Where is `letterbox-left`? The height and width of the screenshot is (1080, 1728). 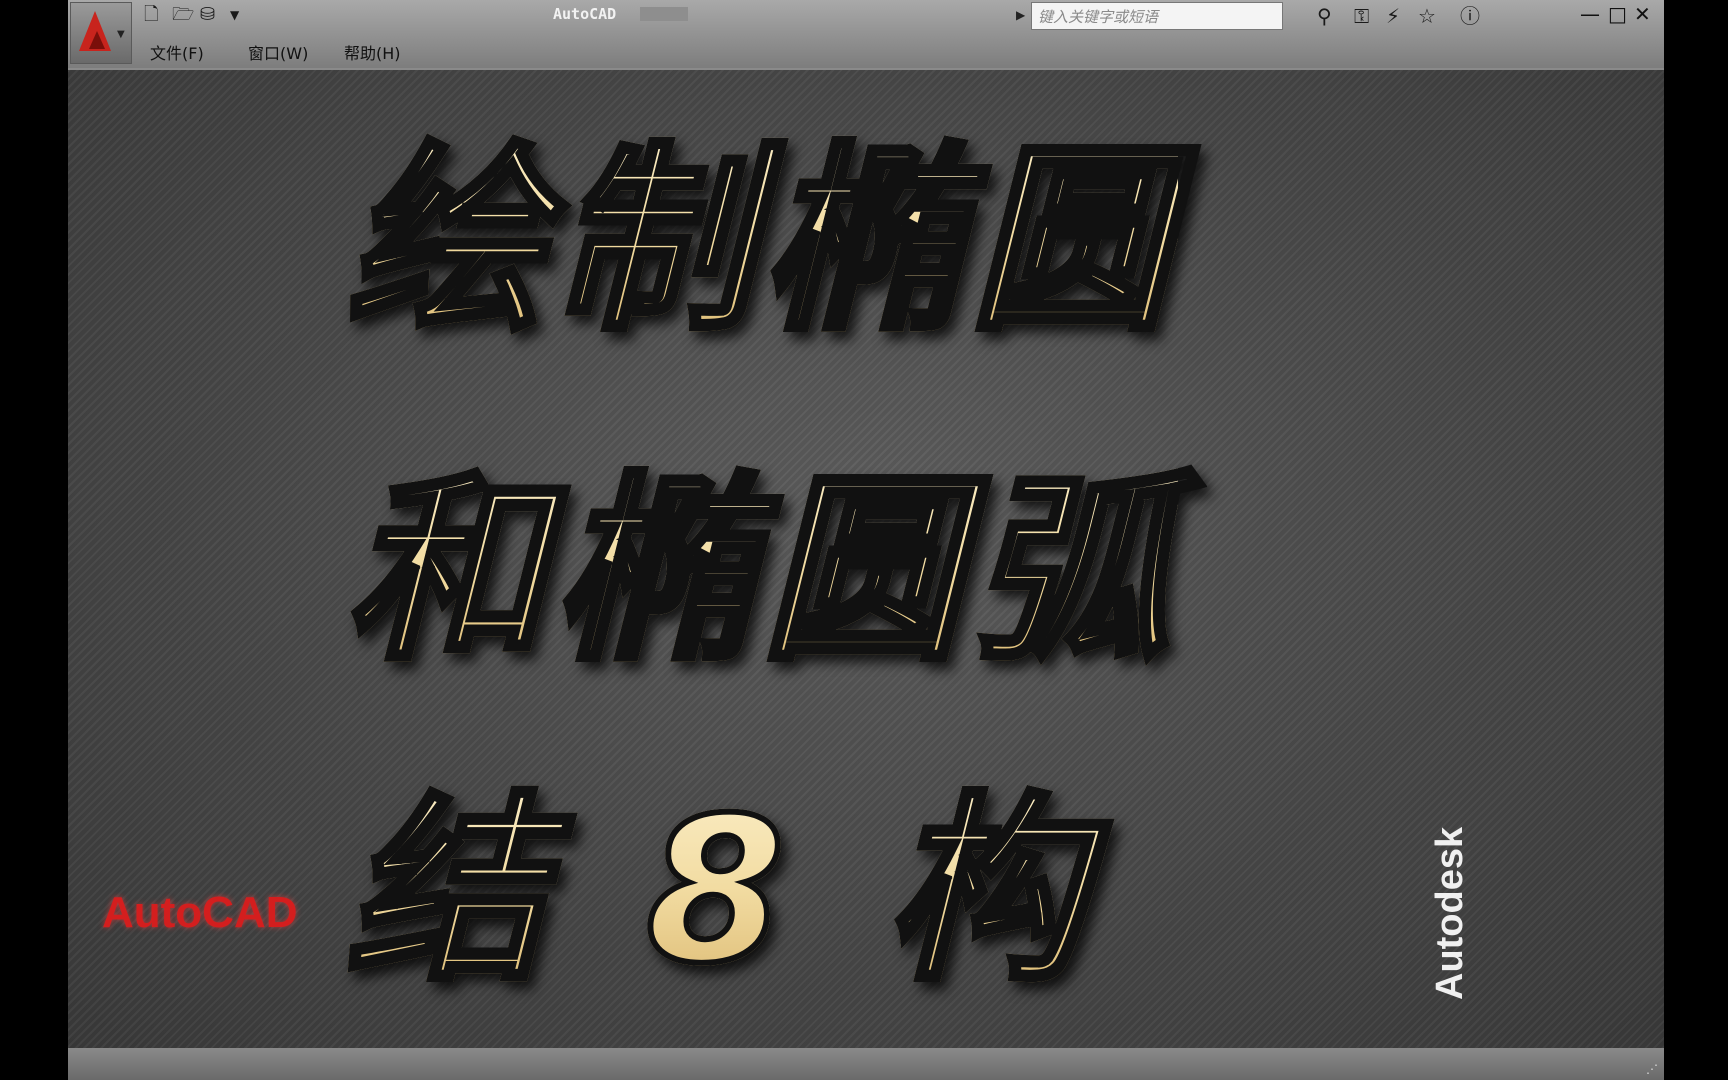 letterbox-left is located at coordinates (34, 540).